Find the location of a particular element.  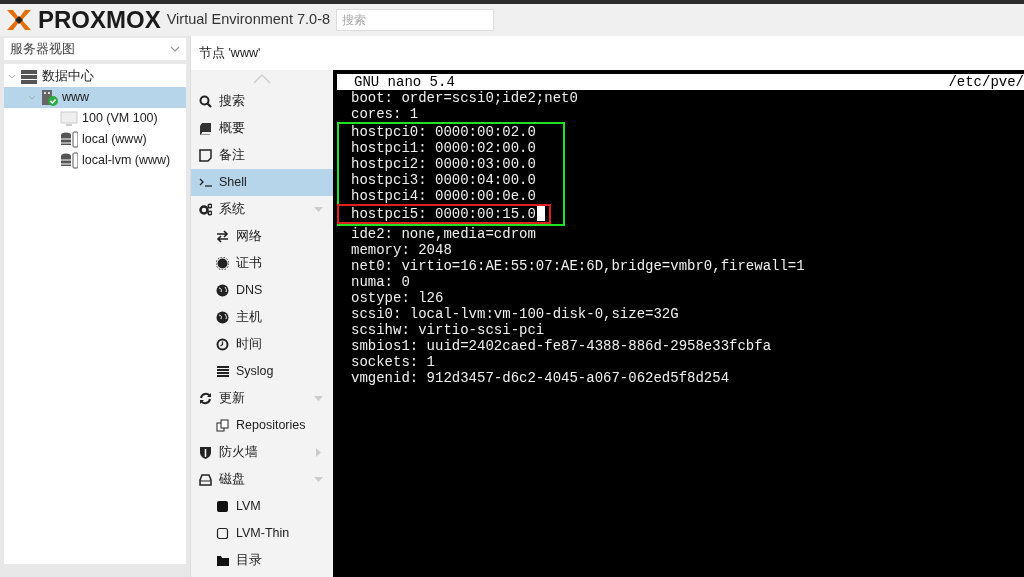

nav-item: Syslog is located at coordinates (262, 371).